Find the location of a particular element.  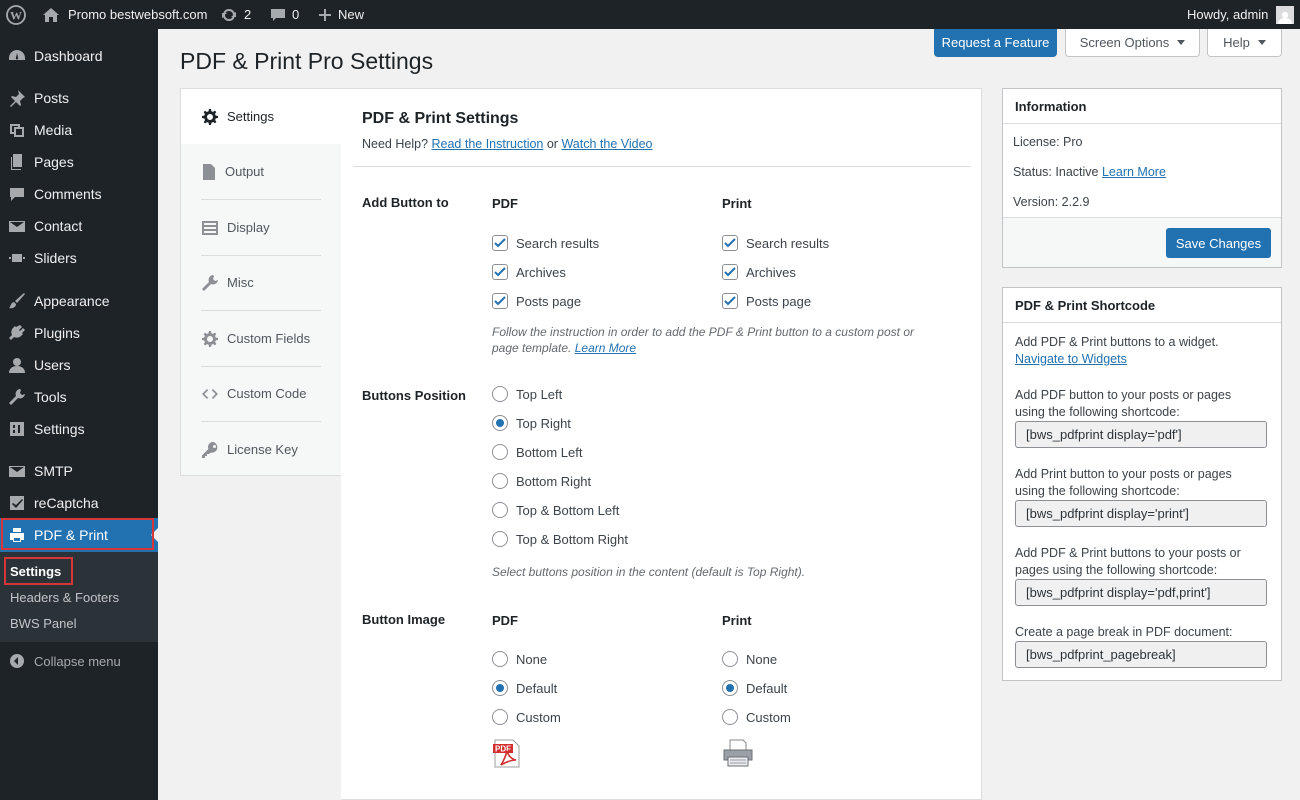

sidebar-item-smtp: SMTP is located at coordinates (79, 471).